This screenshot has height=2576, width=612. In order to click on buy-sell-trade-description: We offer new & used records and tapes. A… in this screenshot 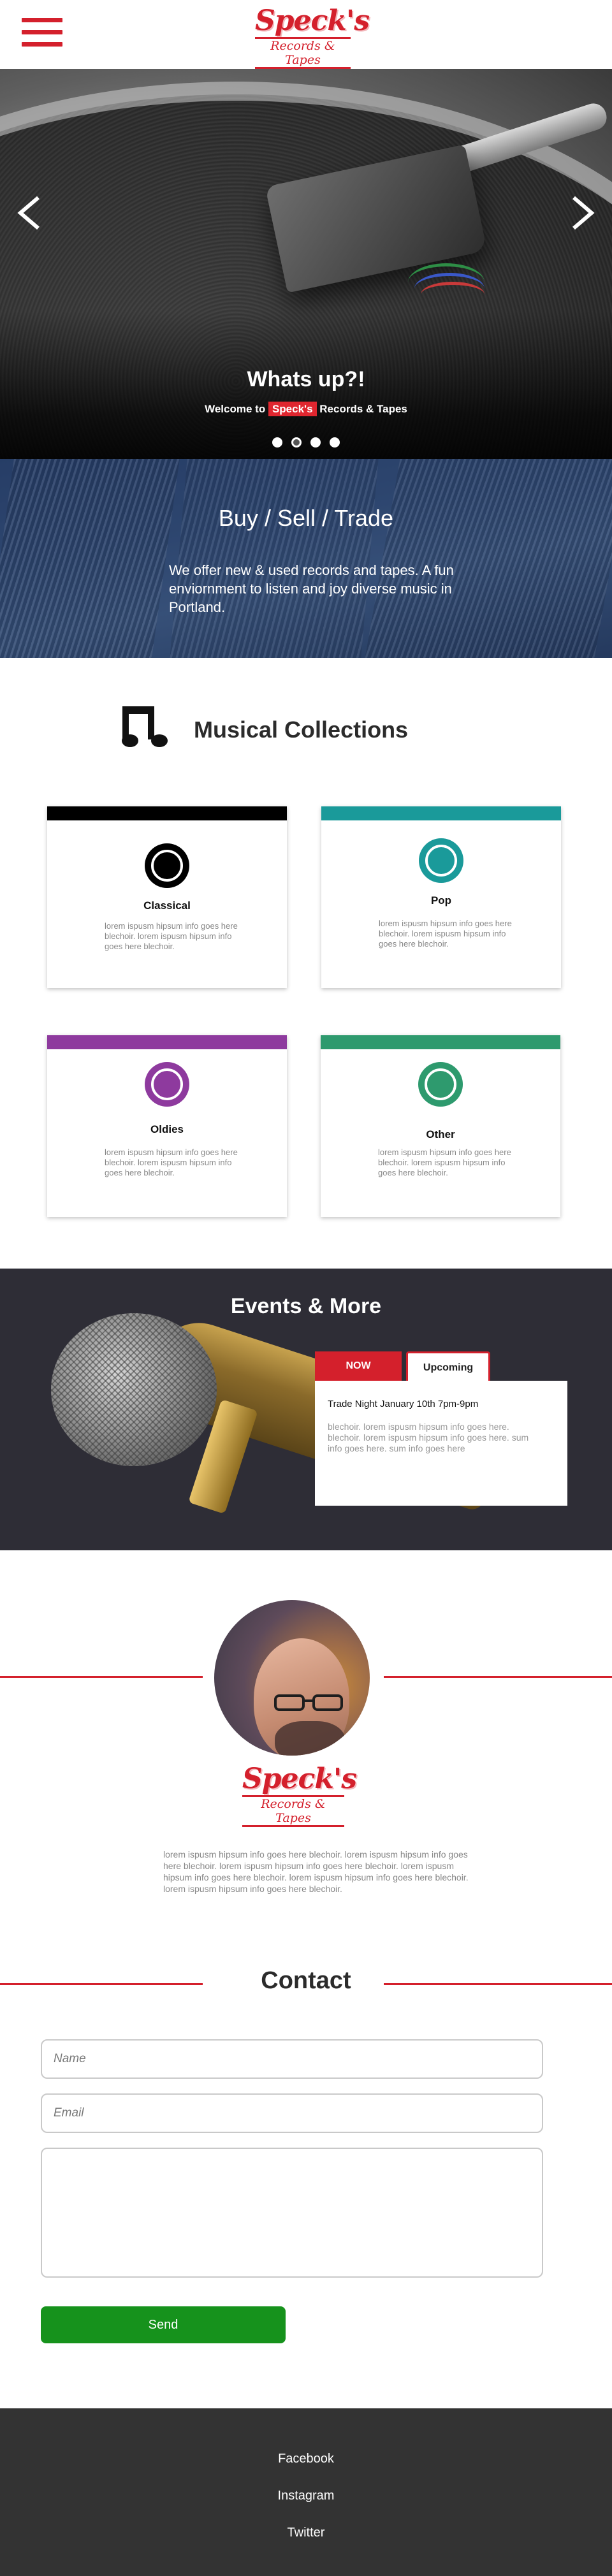, I will do `click(311, 588)`.